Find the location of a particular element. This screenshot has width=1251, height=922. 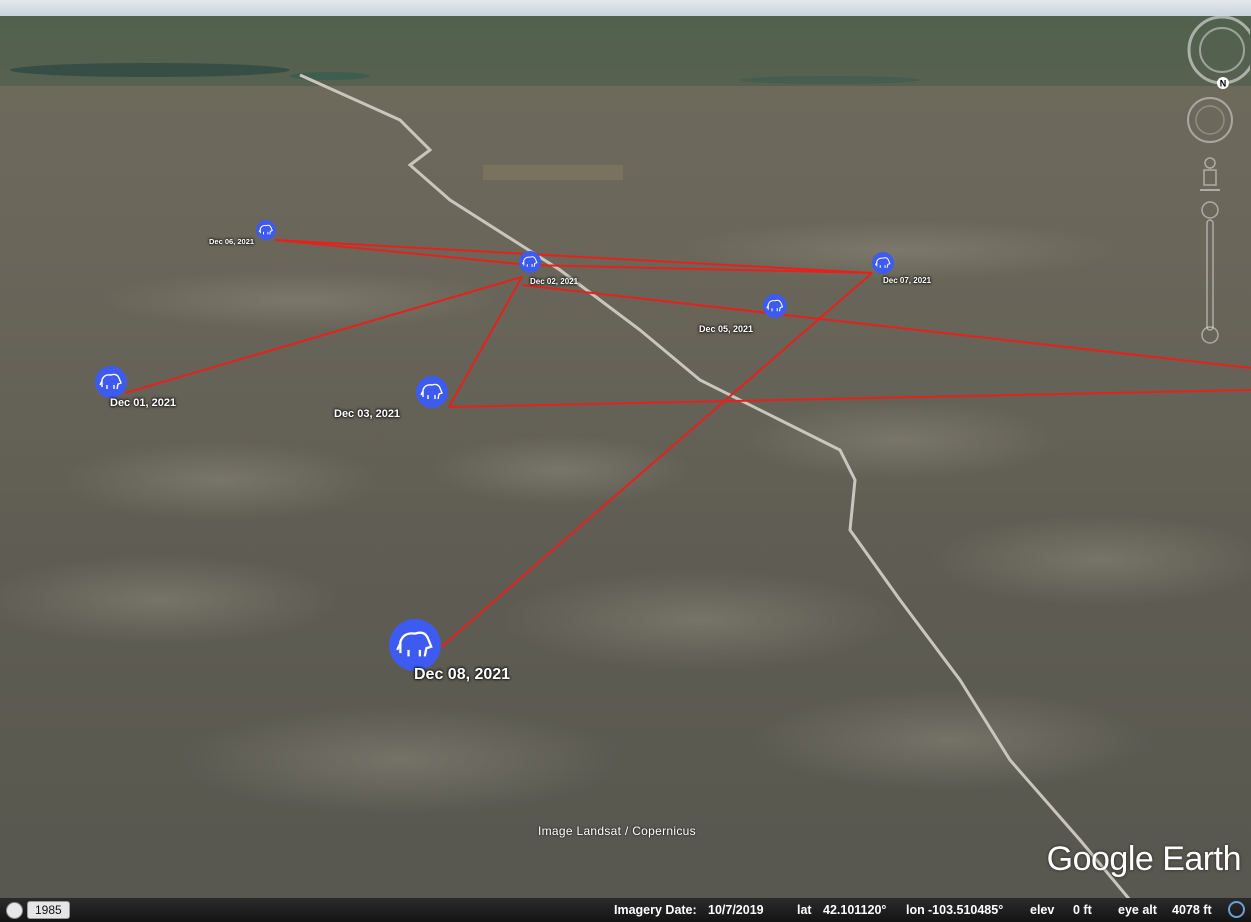

eye-alt-label: eye alt is located at coordinates (1137, 910).